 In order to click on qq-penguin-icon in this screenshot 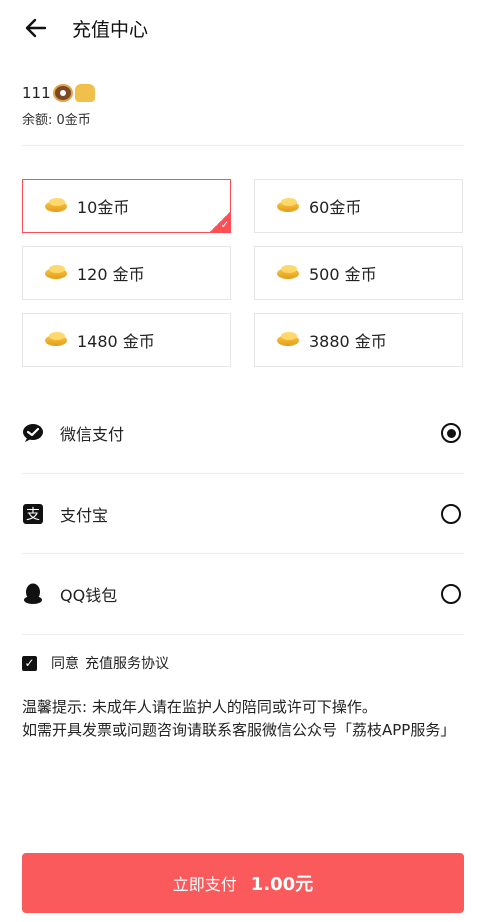, I will do `click(33, 594)`.